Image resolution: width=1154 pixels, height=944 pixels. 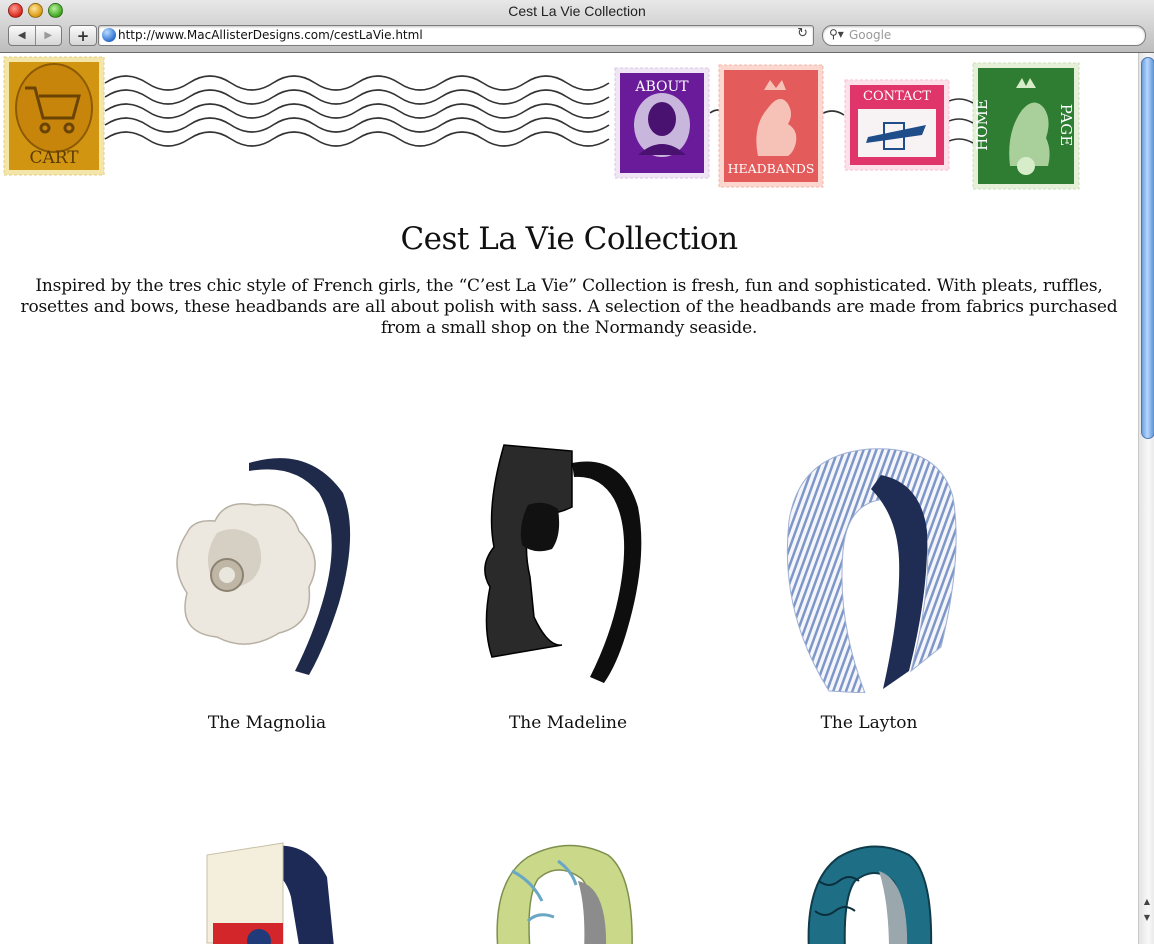 What do you see at coordinates (984, 35) in the screenshot?
I see `search-field: ⚲▾ Google` at bounding box center [984, 35].